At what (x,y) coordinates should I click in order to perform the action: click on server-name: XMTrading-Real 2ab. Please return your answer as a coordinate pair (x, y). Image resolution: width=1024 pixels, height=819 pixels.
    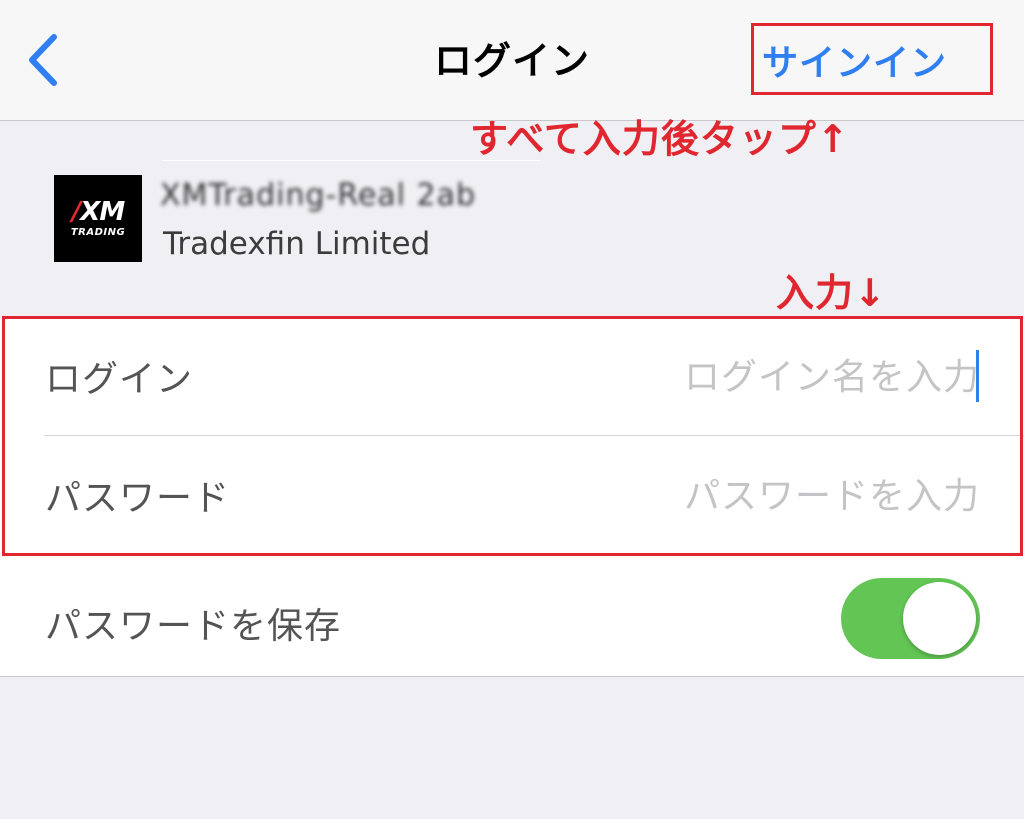
    Looking at the image, I should click on (318, 195).